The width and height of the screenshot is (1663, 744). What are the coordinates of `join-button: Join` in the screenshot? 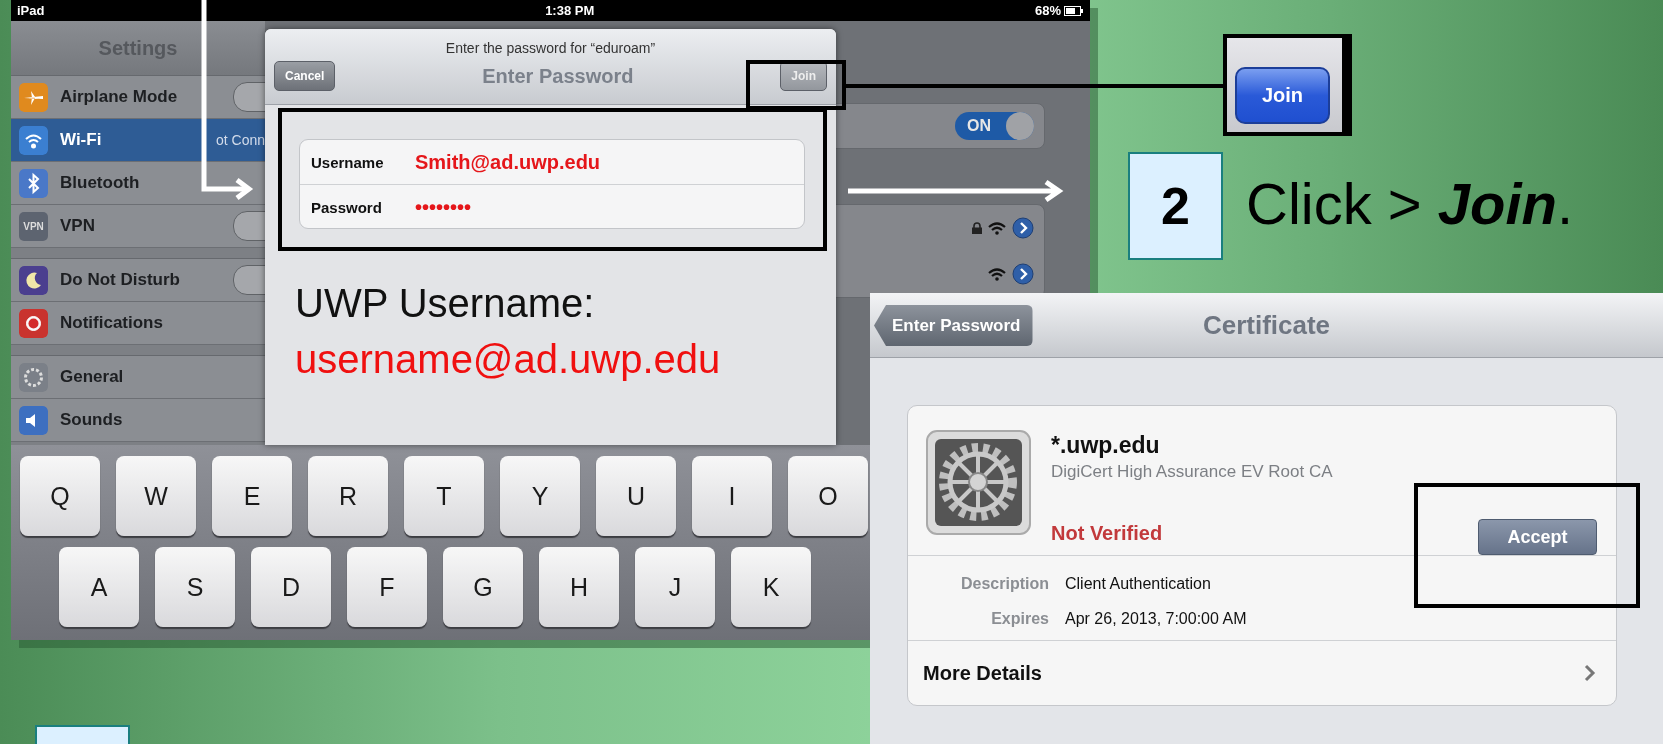 It's located at (1282, 95).